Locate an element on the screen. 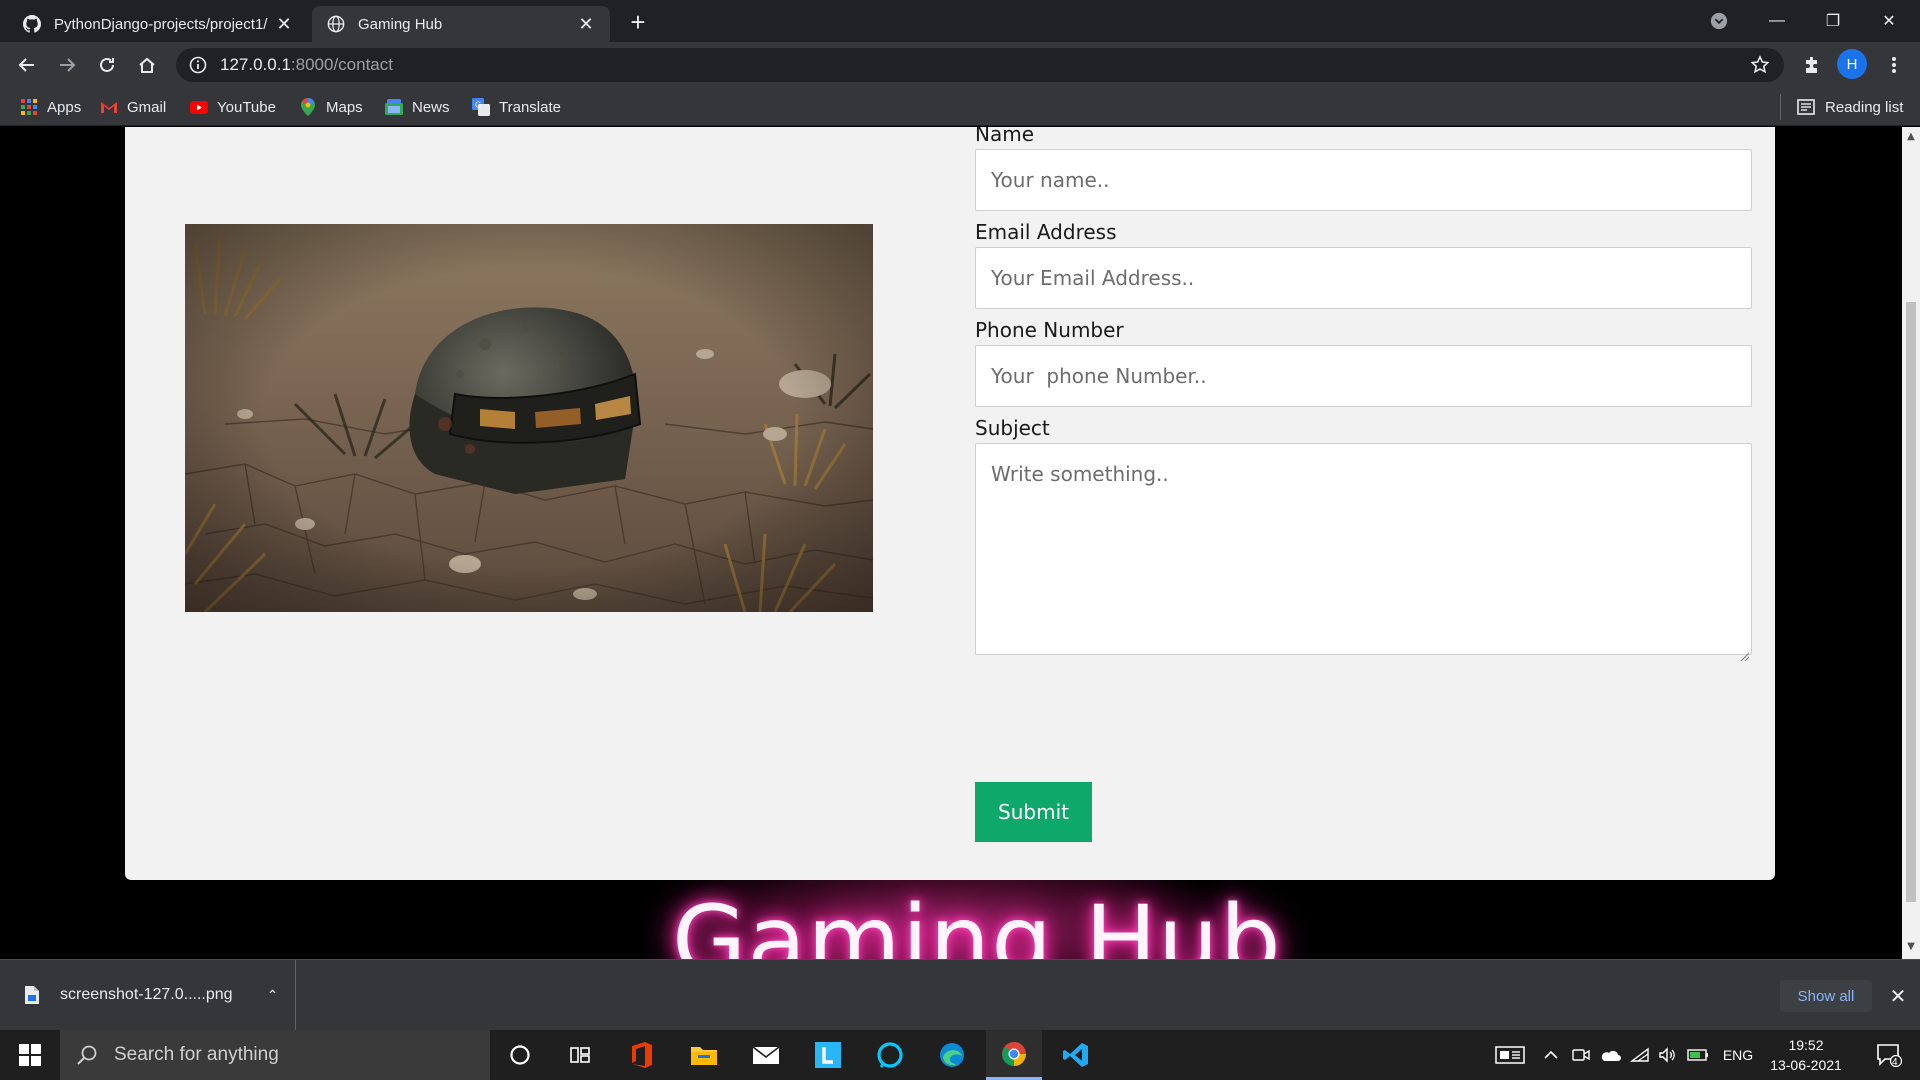  resize-grip-icon is located at coordinates (1744, 652).